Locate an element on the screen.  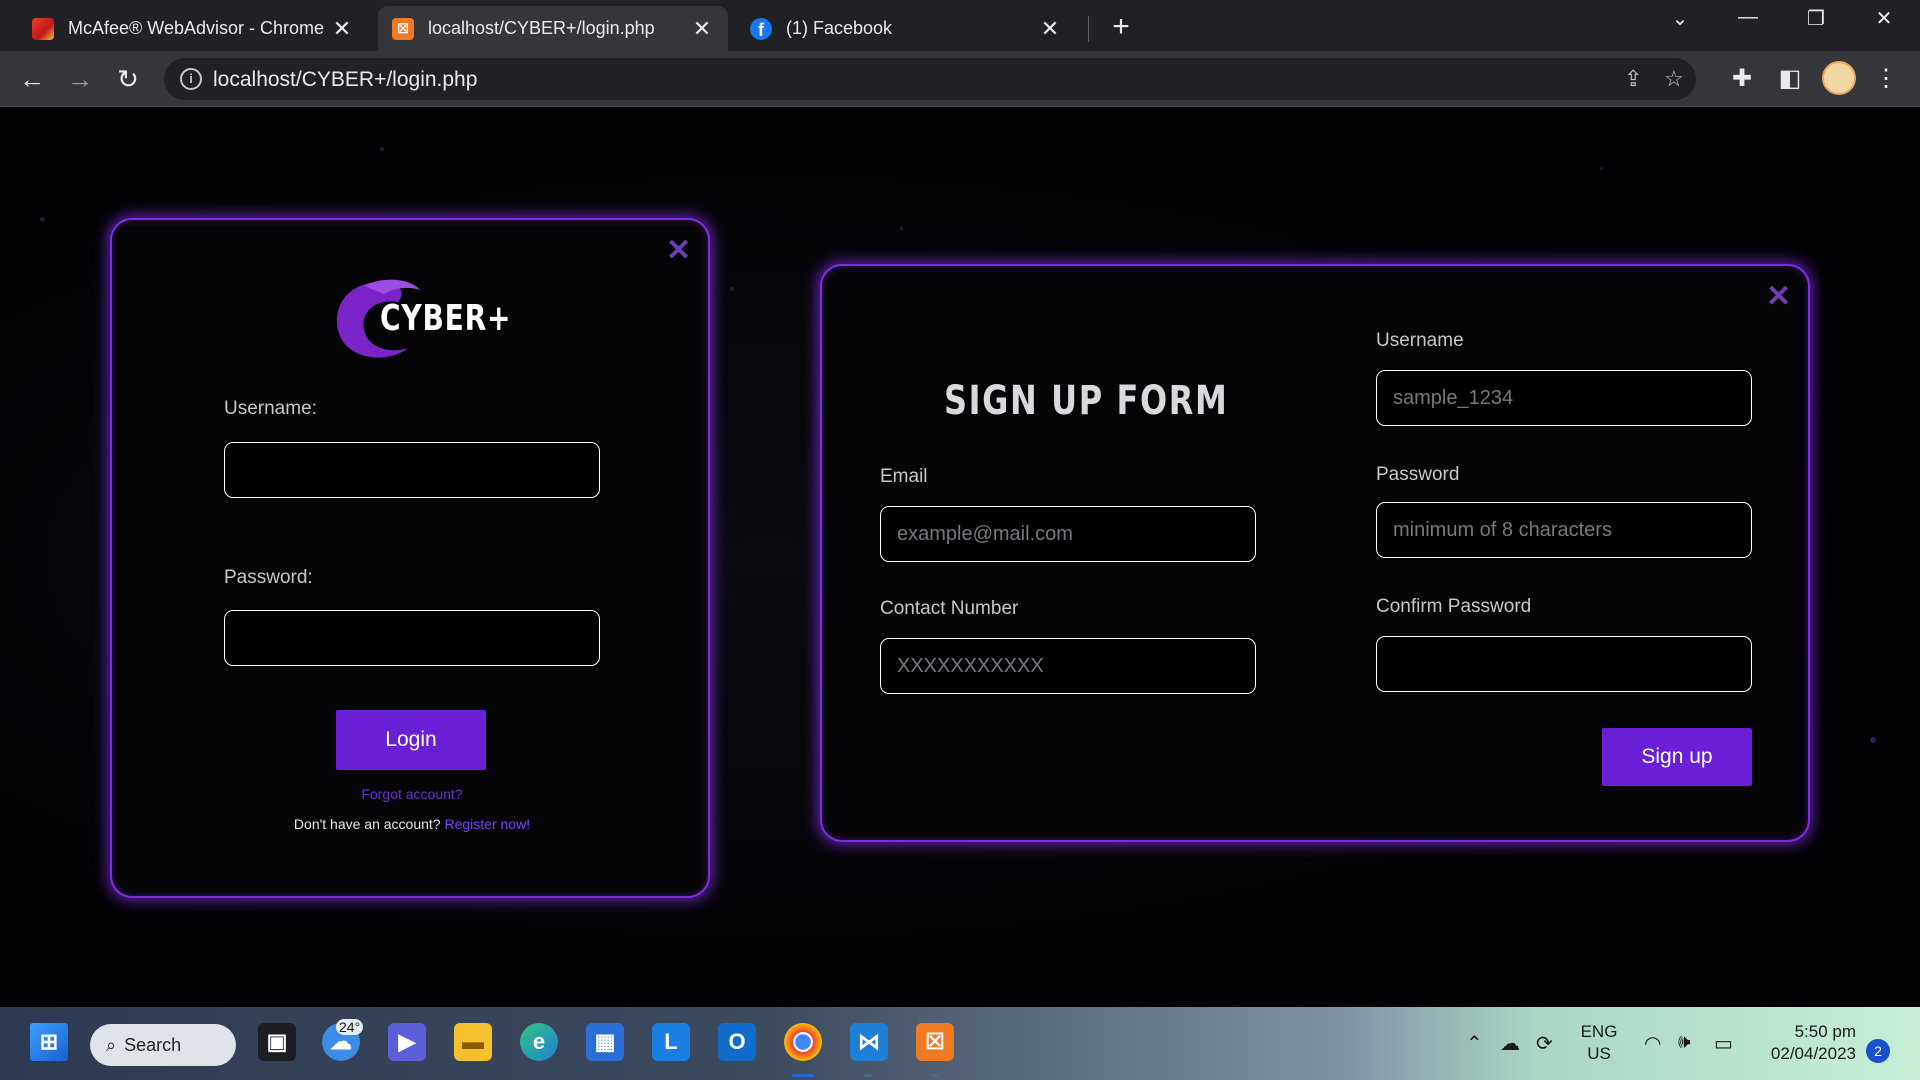
volume-icon: 🕪 is located at coordinates (1684, 1042).